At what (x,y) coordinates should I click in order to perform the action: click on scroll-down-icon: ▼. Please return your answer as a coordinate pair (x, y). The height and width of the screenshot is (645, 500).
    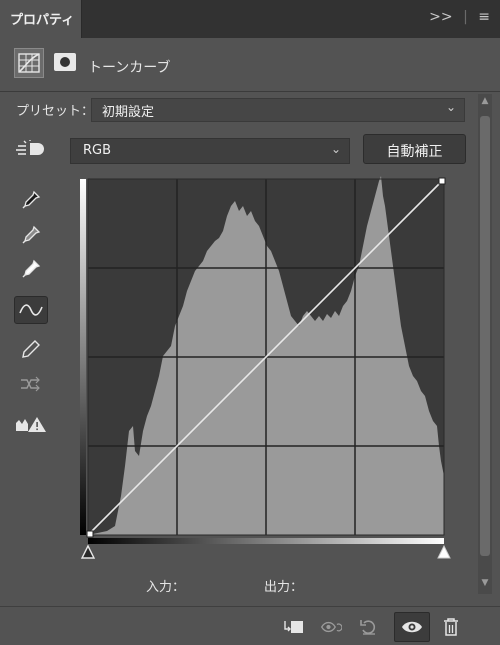
    Looking at the image, I should click on (485, 583).